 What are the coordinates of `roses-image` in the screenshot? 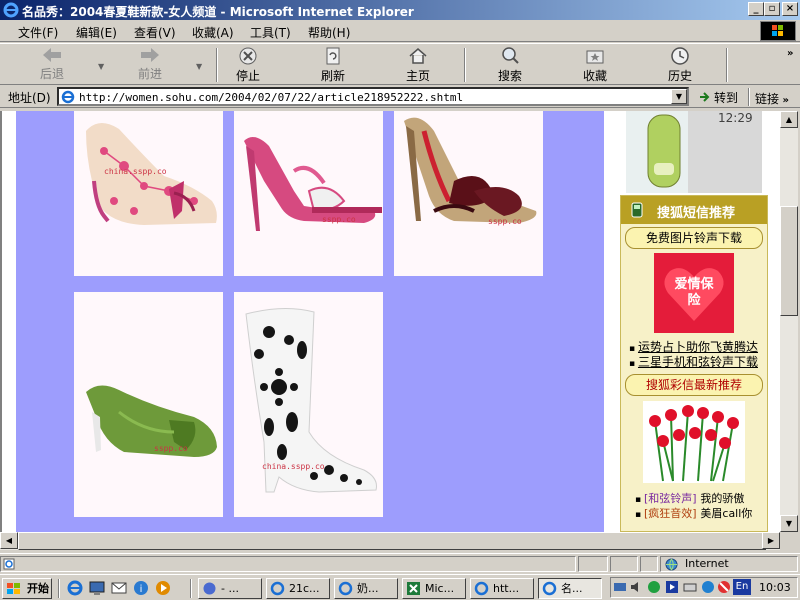 It's located at (694, 442).